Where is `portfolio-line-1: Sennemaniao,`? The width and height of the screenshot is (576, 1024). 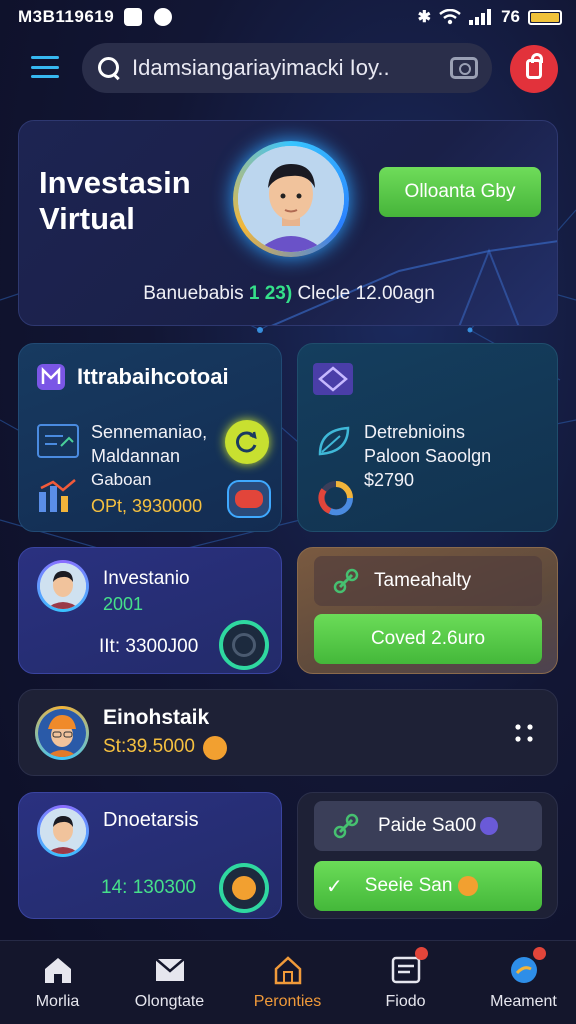 portfolio-line-1: Sennemaniao, is located at coordinates (149, 432).